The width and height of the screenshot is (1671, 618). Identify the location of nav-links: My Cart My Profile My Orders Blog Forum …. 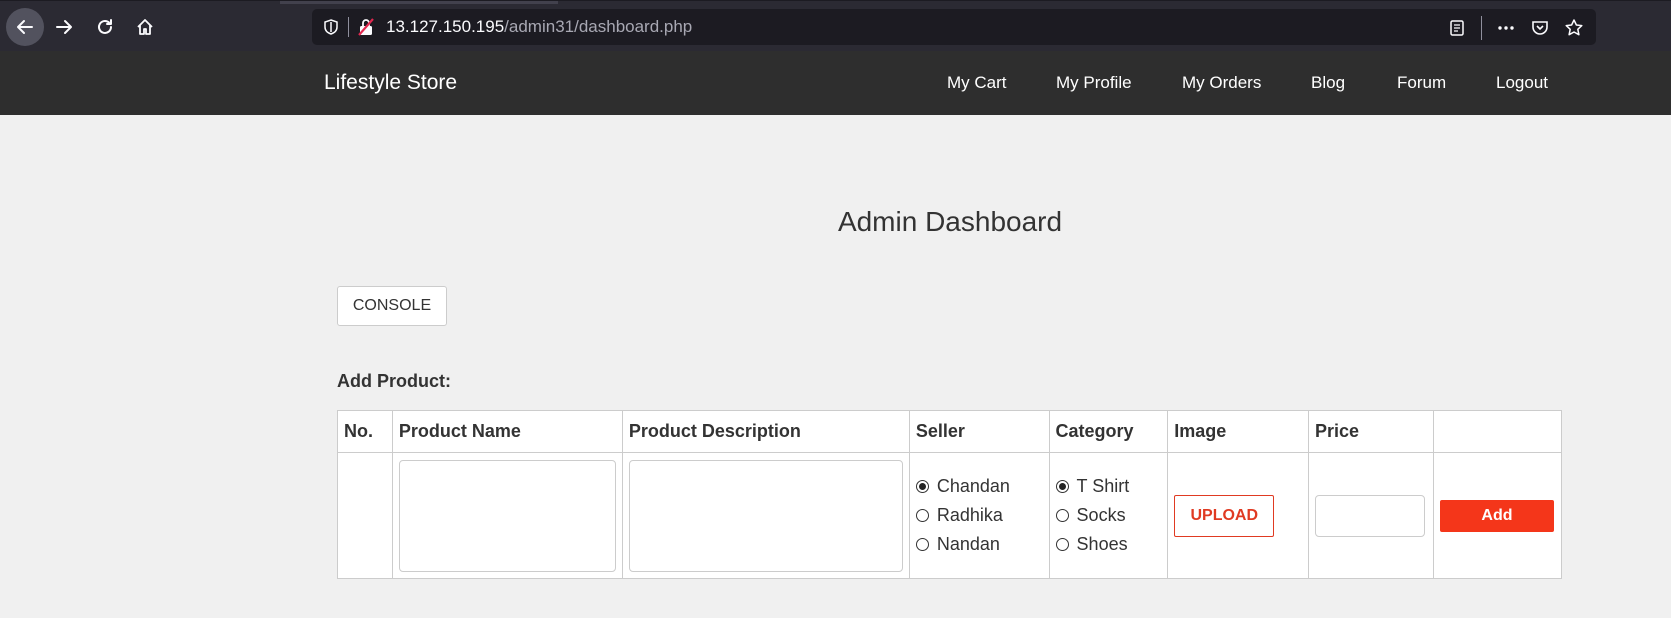
(835, 83).